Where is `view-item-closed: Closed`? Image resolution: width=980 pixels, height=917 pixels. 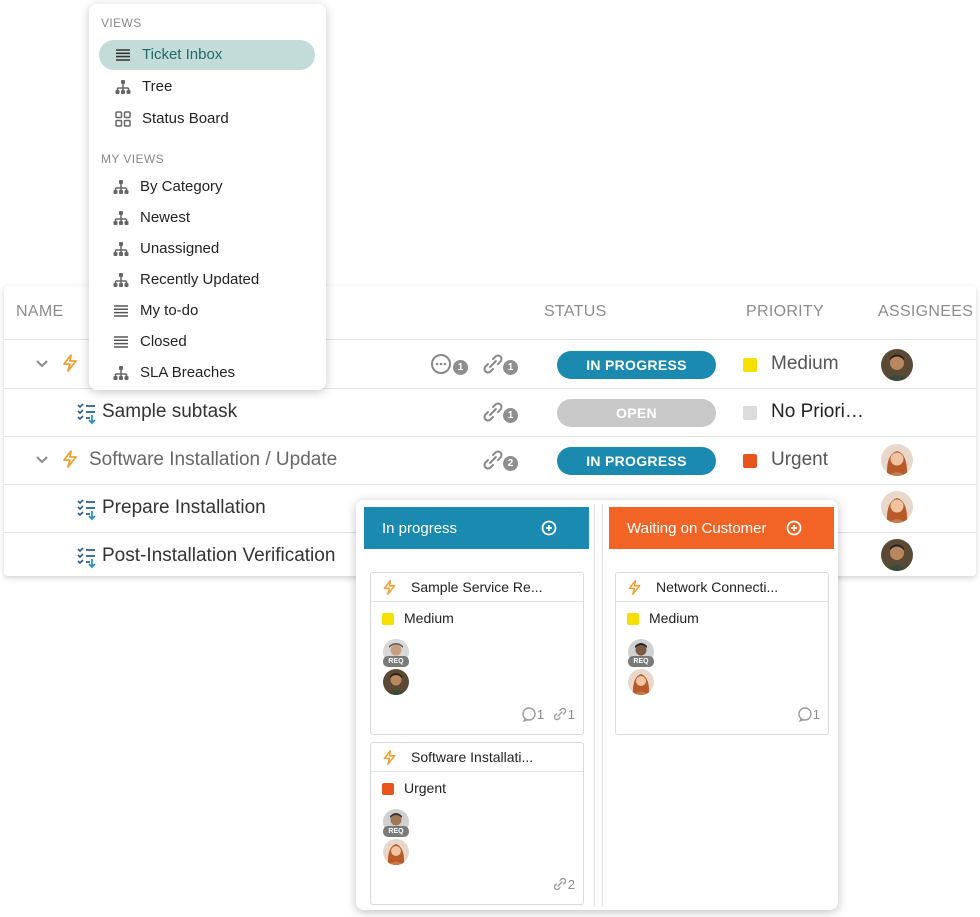 view-item-closed: Closed is located at coordinates (207, 342).